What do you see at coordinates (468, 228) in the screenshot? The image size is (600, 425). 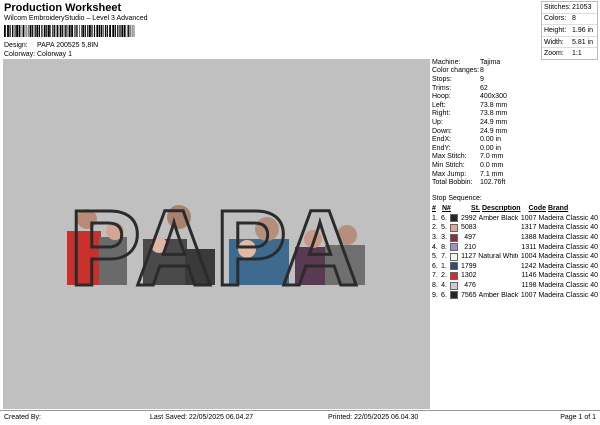 I see `stitch-count: 5083` at bounding box center [468, 228].